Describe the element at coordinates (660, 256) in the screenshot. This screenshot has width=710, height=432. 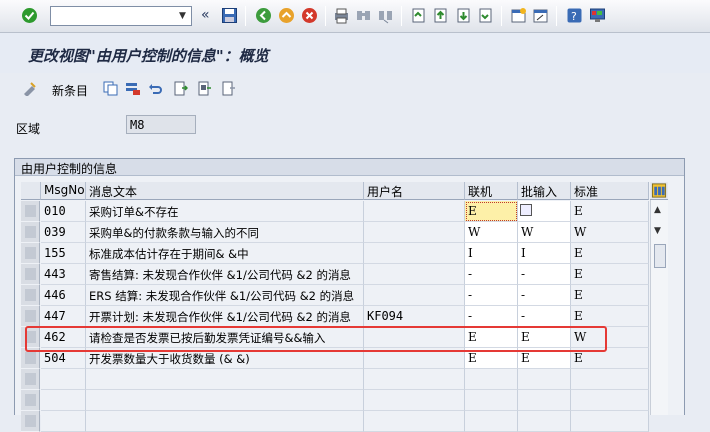
I see `scroll-thumb` at that location.